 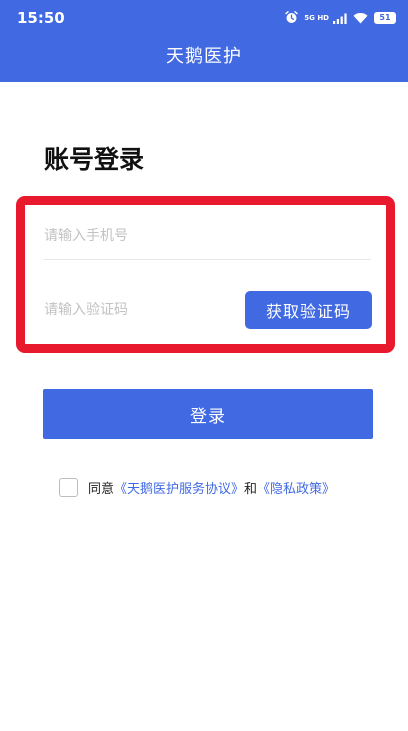 What do you see at coordinates (41, 18) in the screenshot?
I see `status-time: 15:50` at bounding box center [41, 18].